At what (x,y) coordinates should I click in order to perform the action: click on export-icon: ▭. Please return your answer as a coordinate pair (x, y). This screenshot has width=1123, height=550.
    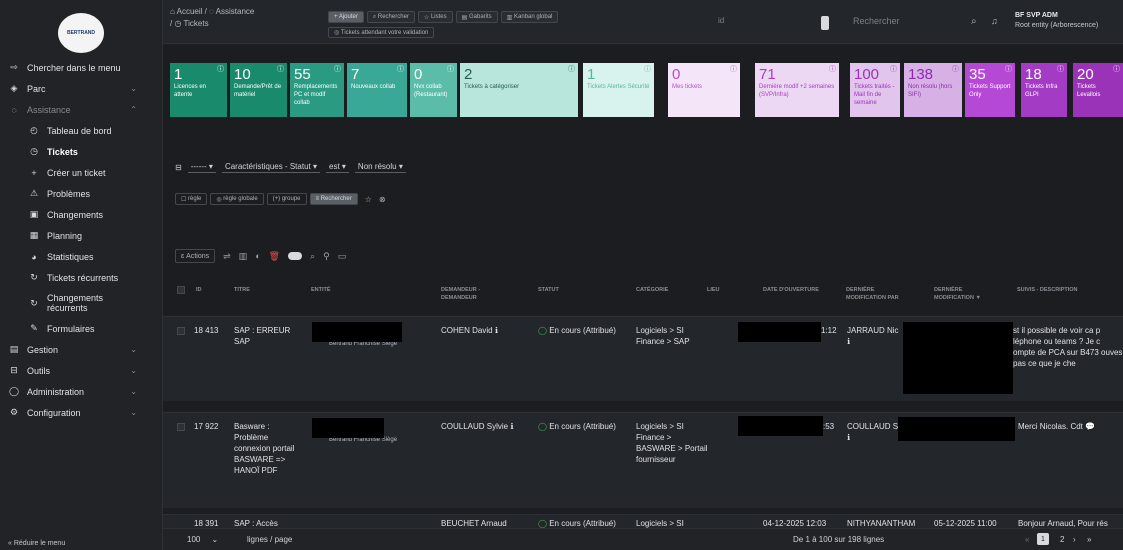
    Looking at the image, I should click on (342, 256).